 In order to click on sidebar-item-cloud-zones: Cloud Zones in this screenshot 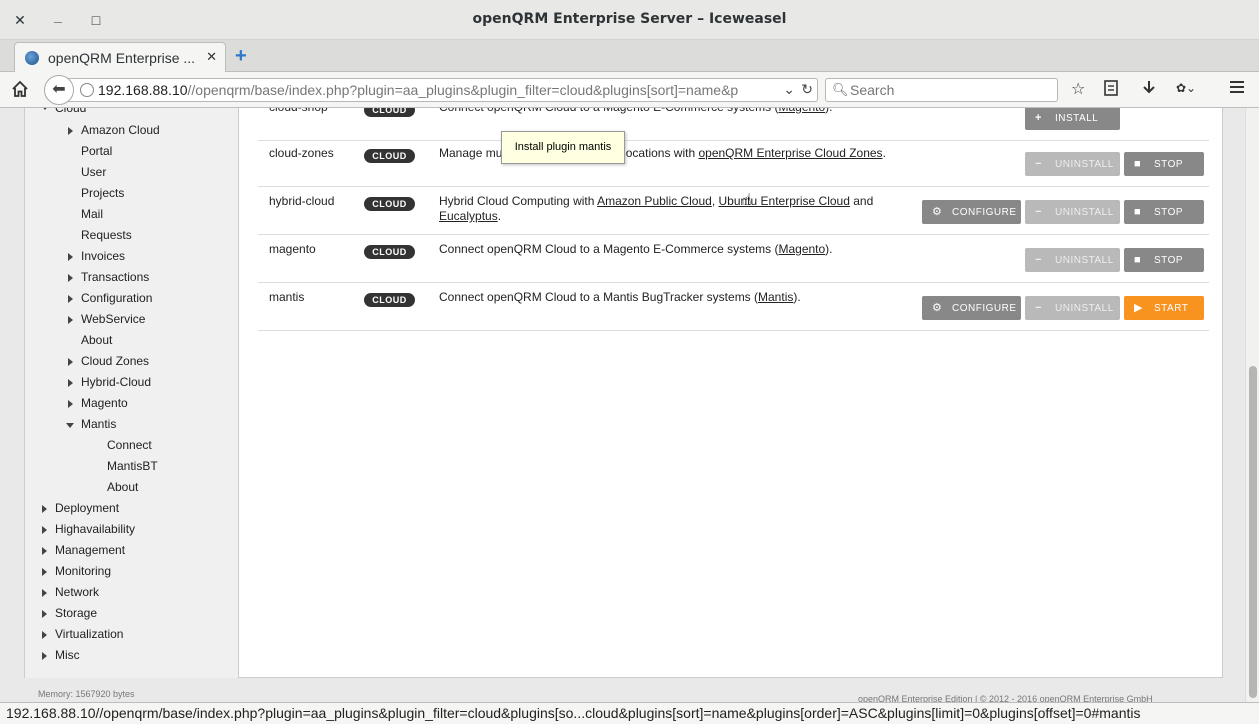, I will do `click(115, 361)`.